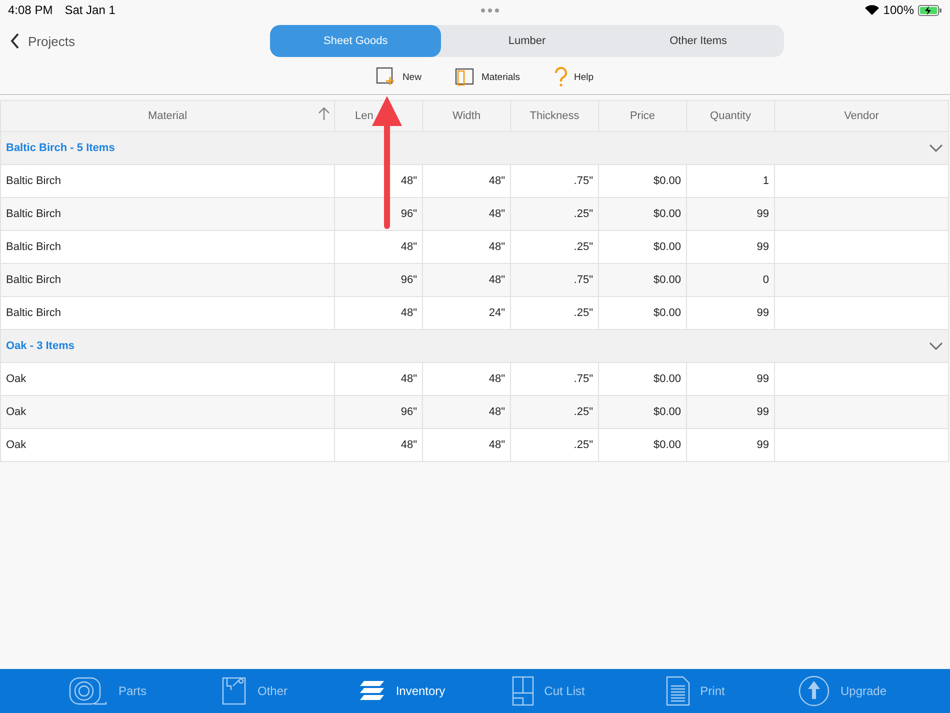 The width and height of the screenshot is (950, 713). What do you see at coordinates (487, 77) in the screenshot?
I see `materials-button: Materials` at bounding box center [487, 77].